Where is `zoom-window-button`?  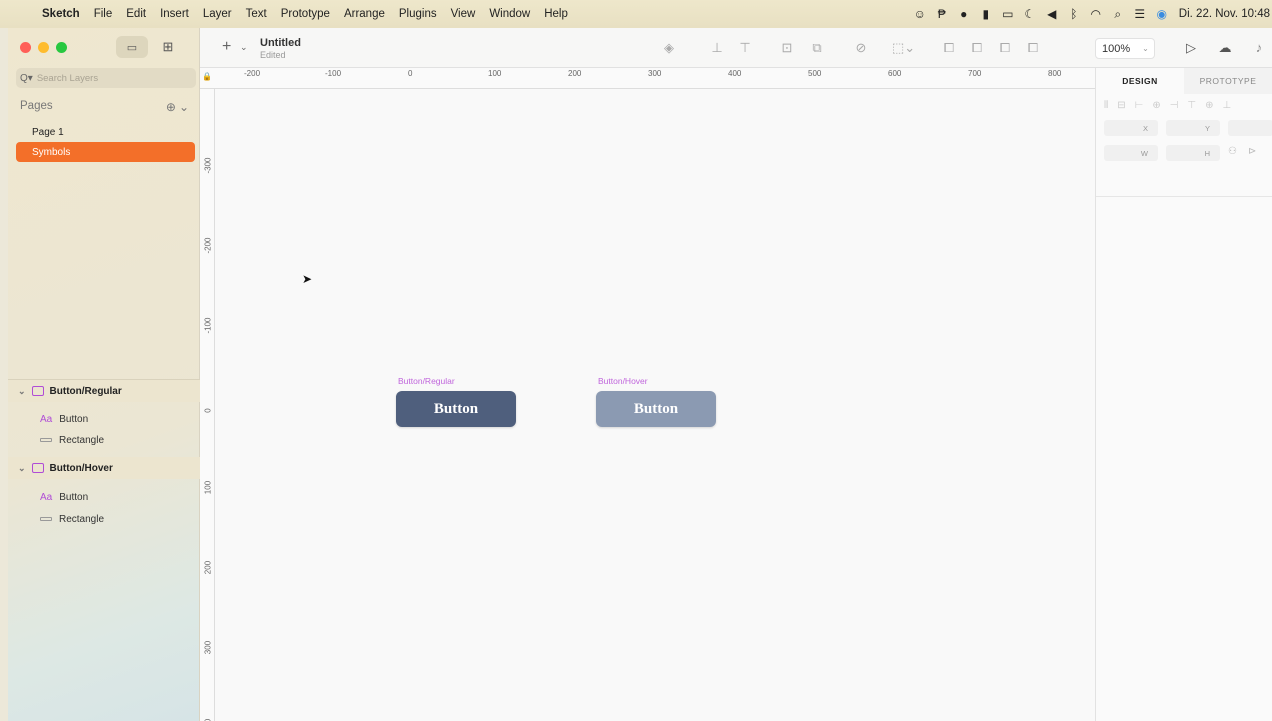 zoom-window-button is located at coordinates (61, 47).